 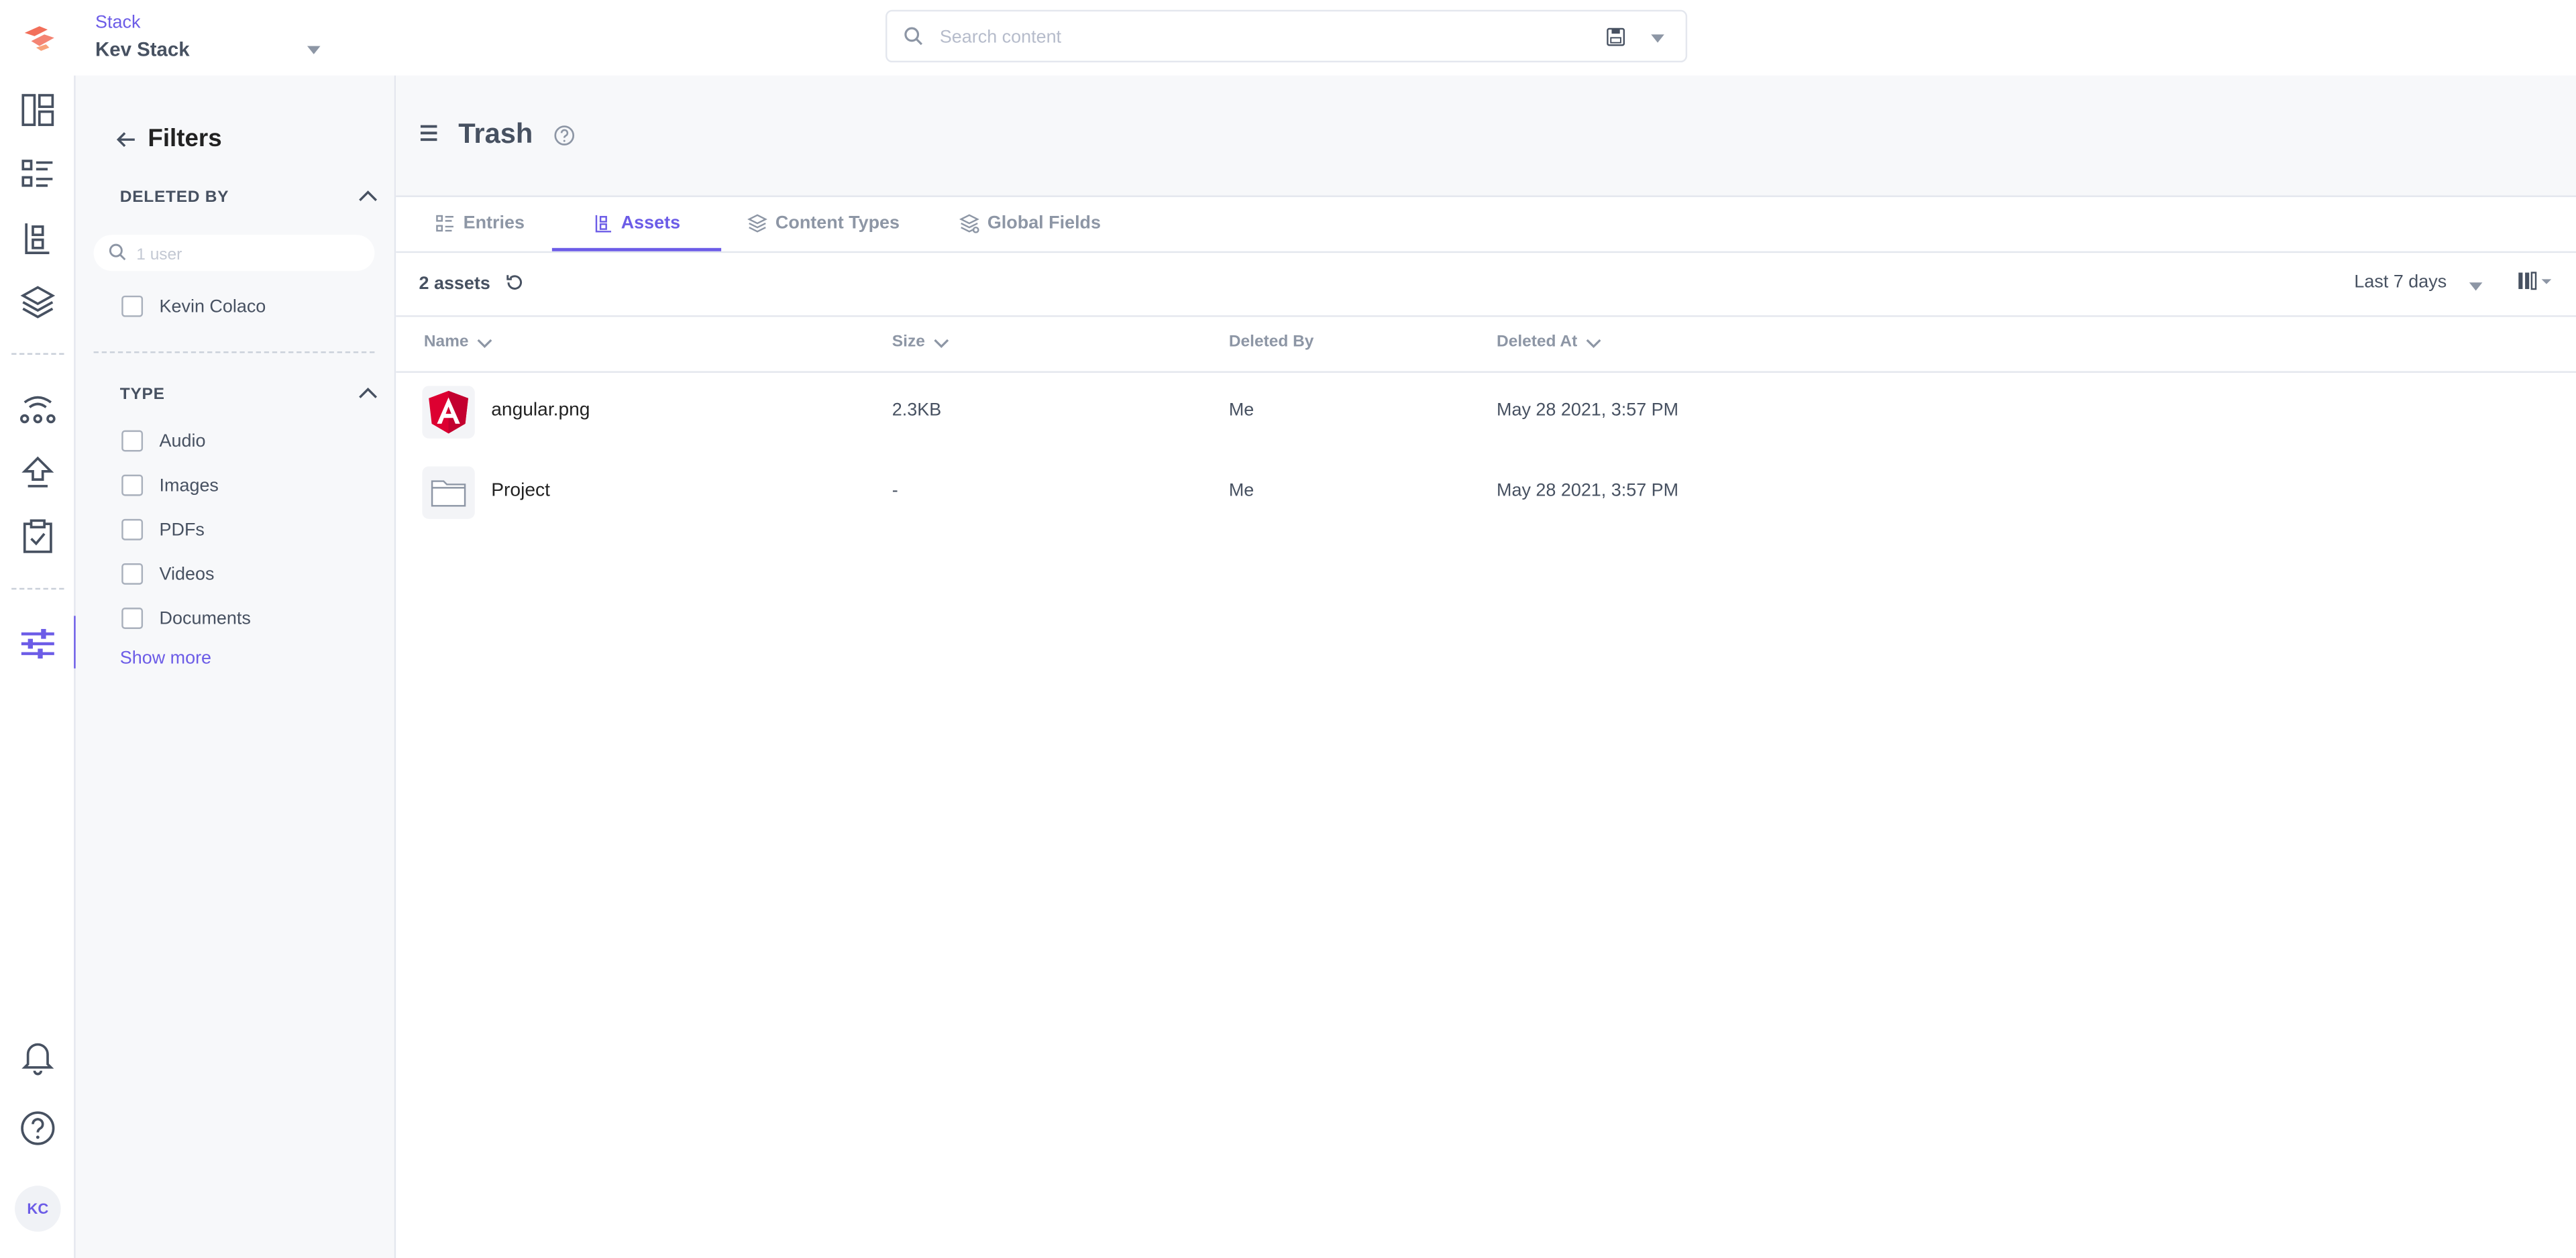 I want to click on asset-count: 2 assets, so click(x=454, y=284).